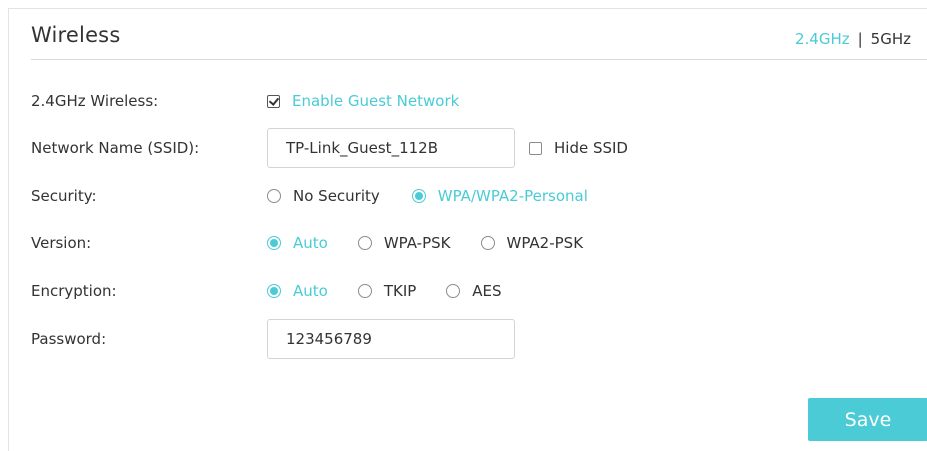  I want to click on version-option-wpa2-psk: WPA2-PSK, so click(532, 243).